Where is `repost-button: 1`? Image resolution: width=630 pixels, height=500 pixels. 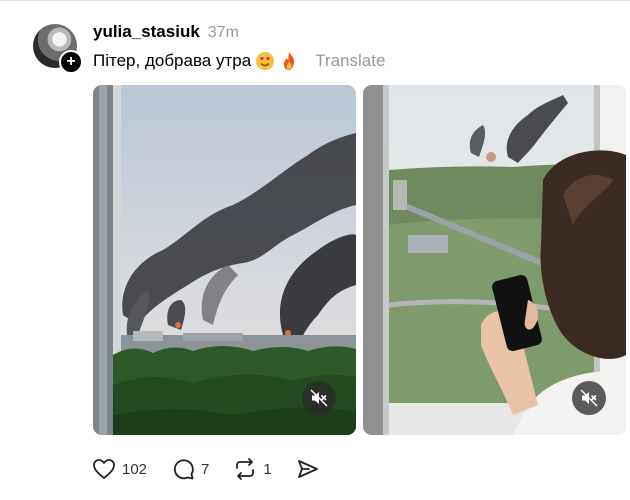 repost-button: 1 is located at coordinates (252, 469).